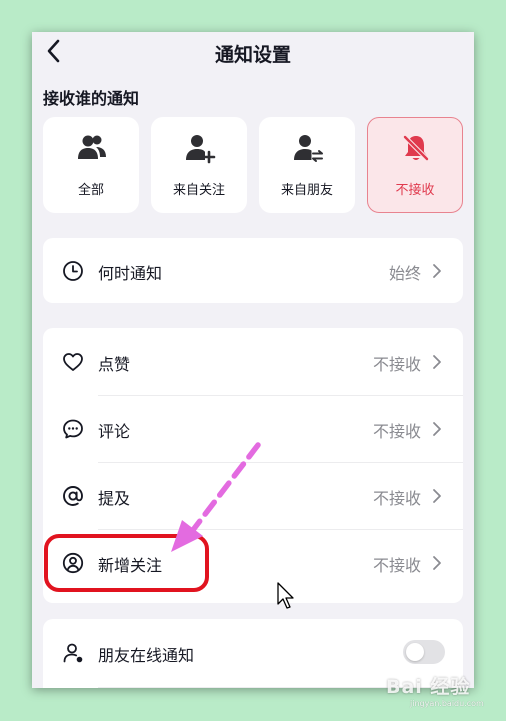  Describe the element at coordinates (307, 165) in the screenshot. I see `option-friends: 来自朋友` at that location.